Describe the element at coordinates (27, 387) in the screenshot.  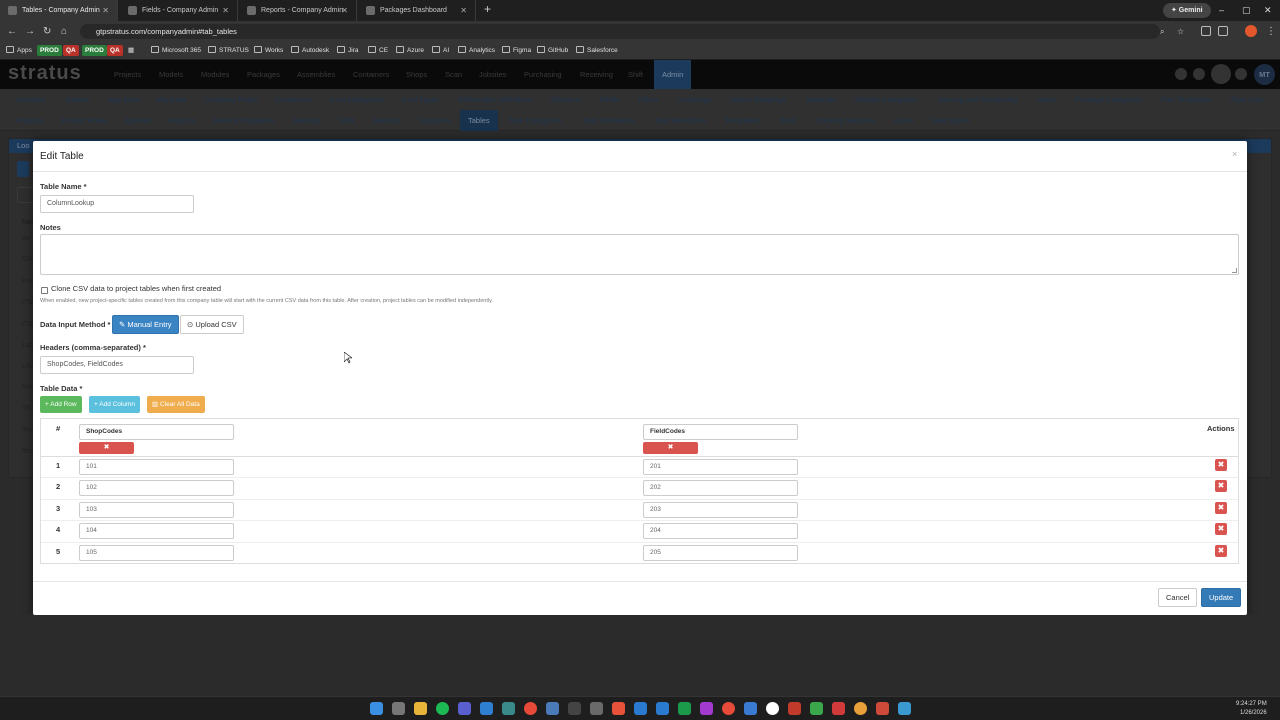
I see `table-list-item: Ser` at that location.